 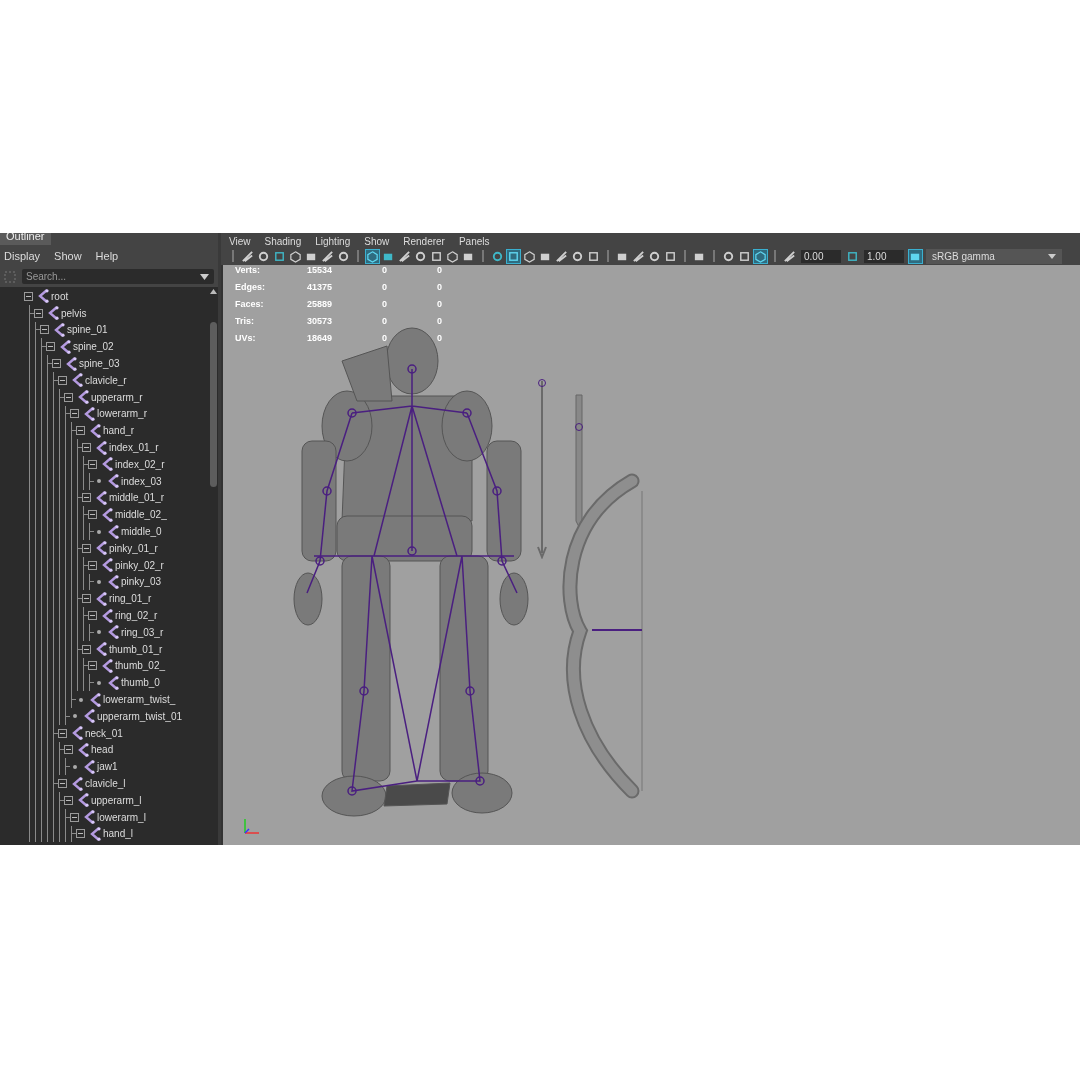 I want to click on menu-item: Lighting, so click(x=333, y=241).